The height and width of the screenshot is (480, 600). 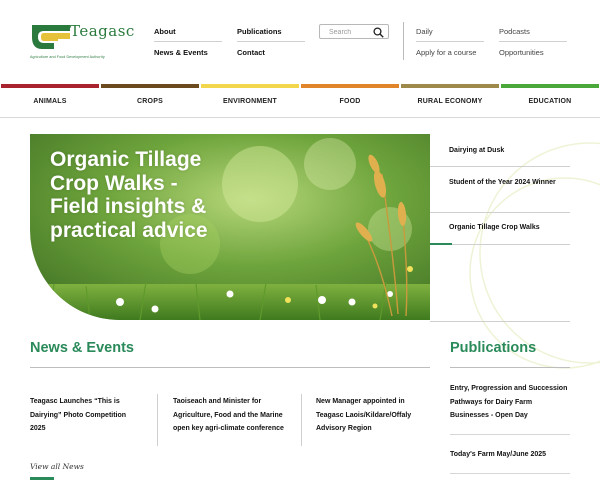 I want to click on featured-item-active: Organic Tillage Crop Walks, so click(x=500, y=229).